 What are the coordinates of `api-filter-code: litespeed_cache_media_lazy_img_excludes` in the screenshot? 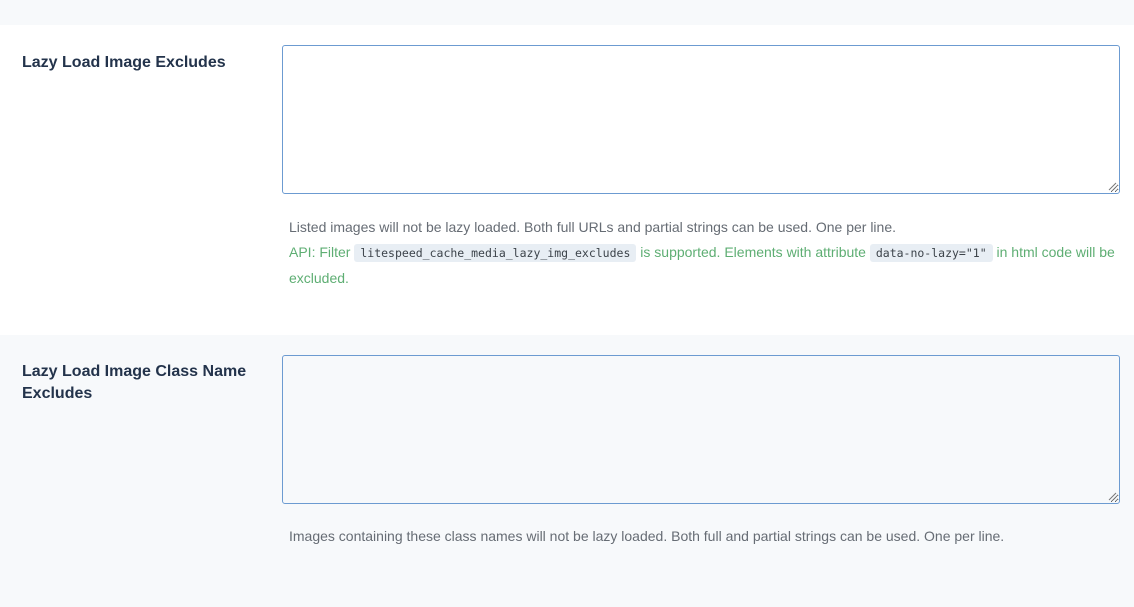 It's located at (495, 253).